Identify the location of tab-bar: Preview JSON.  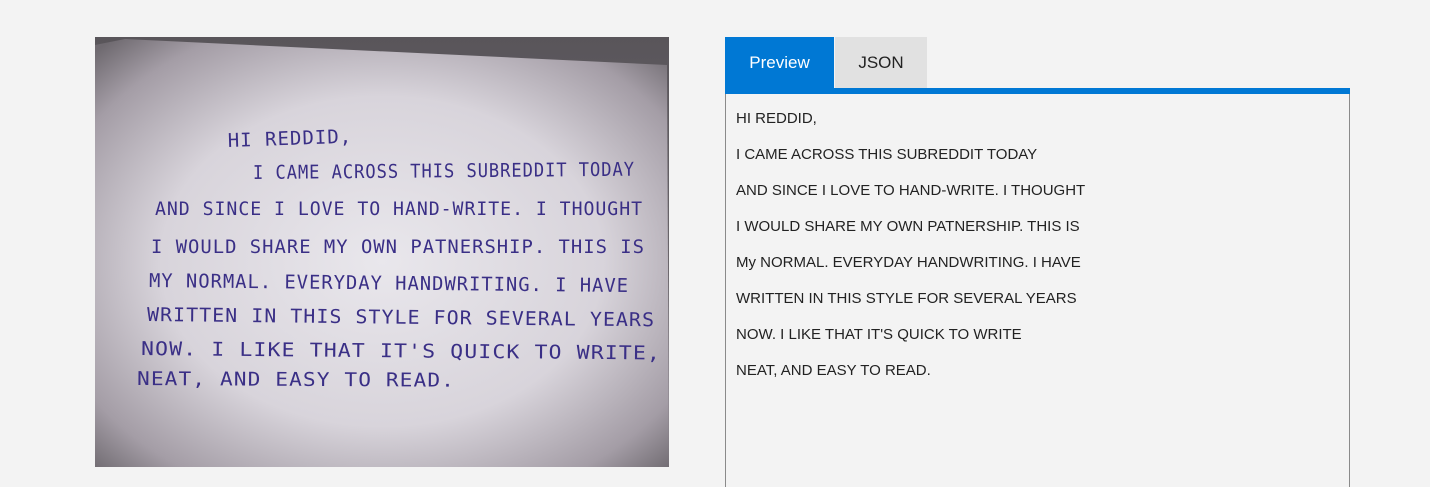
(1037, 62).